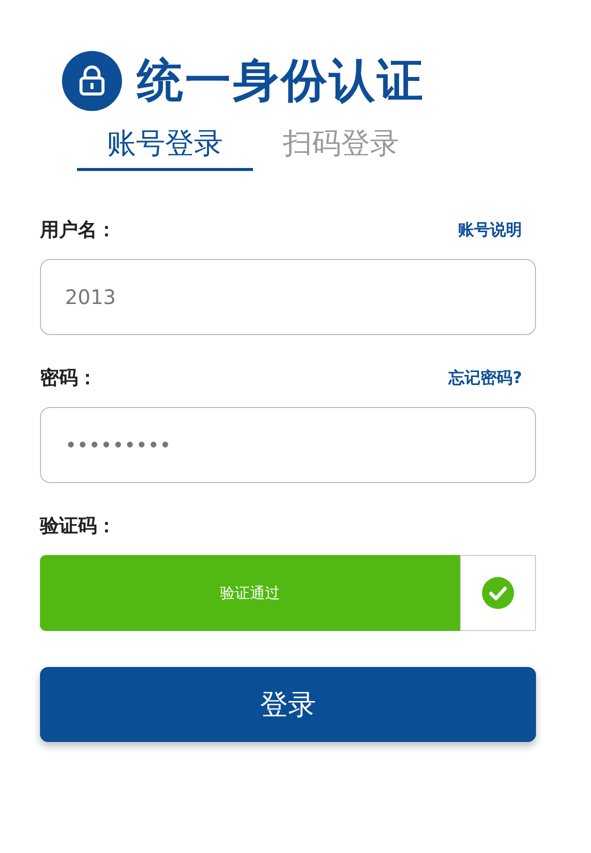 Image resolution: width=591 pixels, height=853 pixels. Describe the element at coordinates (288, 704) in the screenshot. I see `login-button: 登录` at that location.